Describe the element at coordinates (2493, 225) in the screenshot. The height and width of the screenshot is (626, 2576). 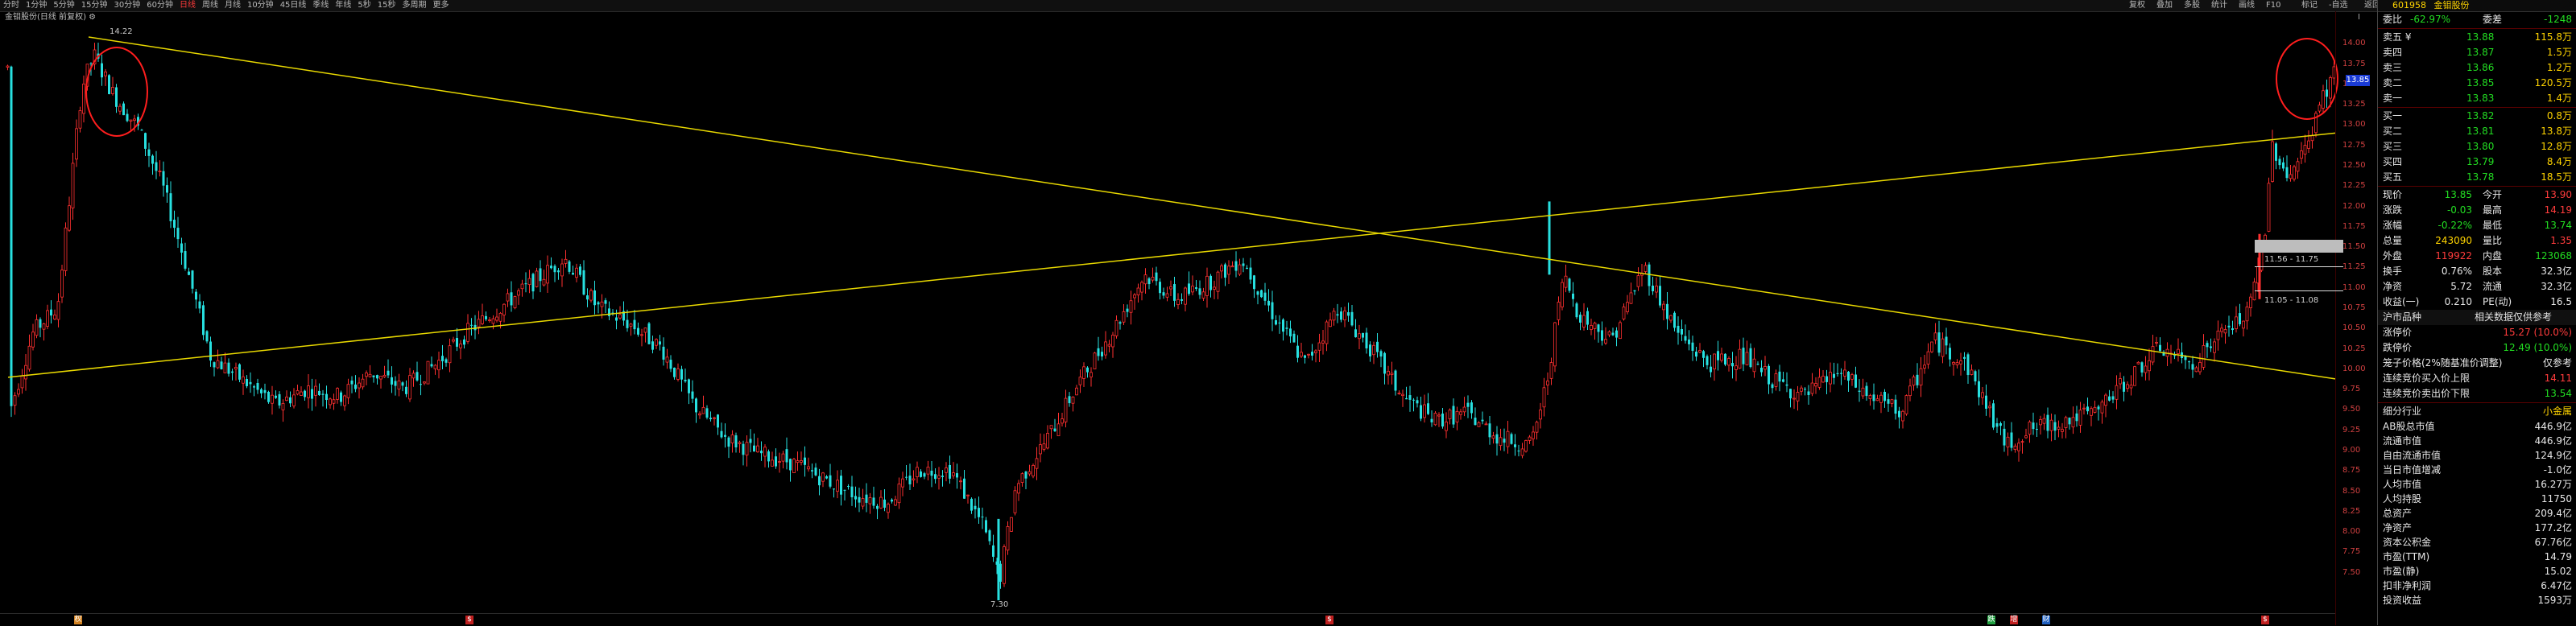
I see `quote-label: 最低` at that location.